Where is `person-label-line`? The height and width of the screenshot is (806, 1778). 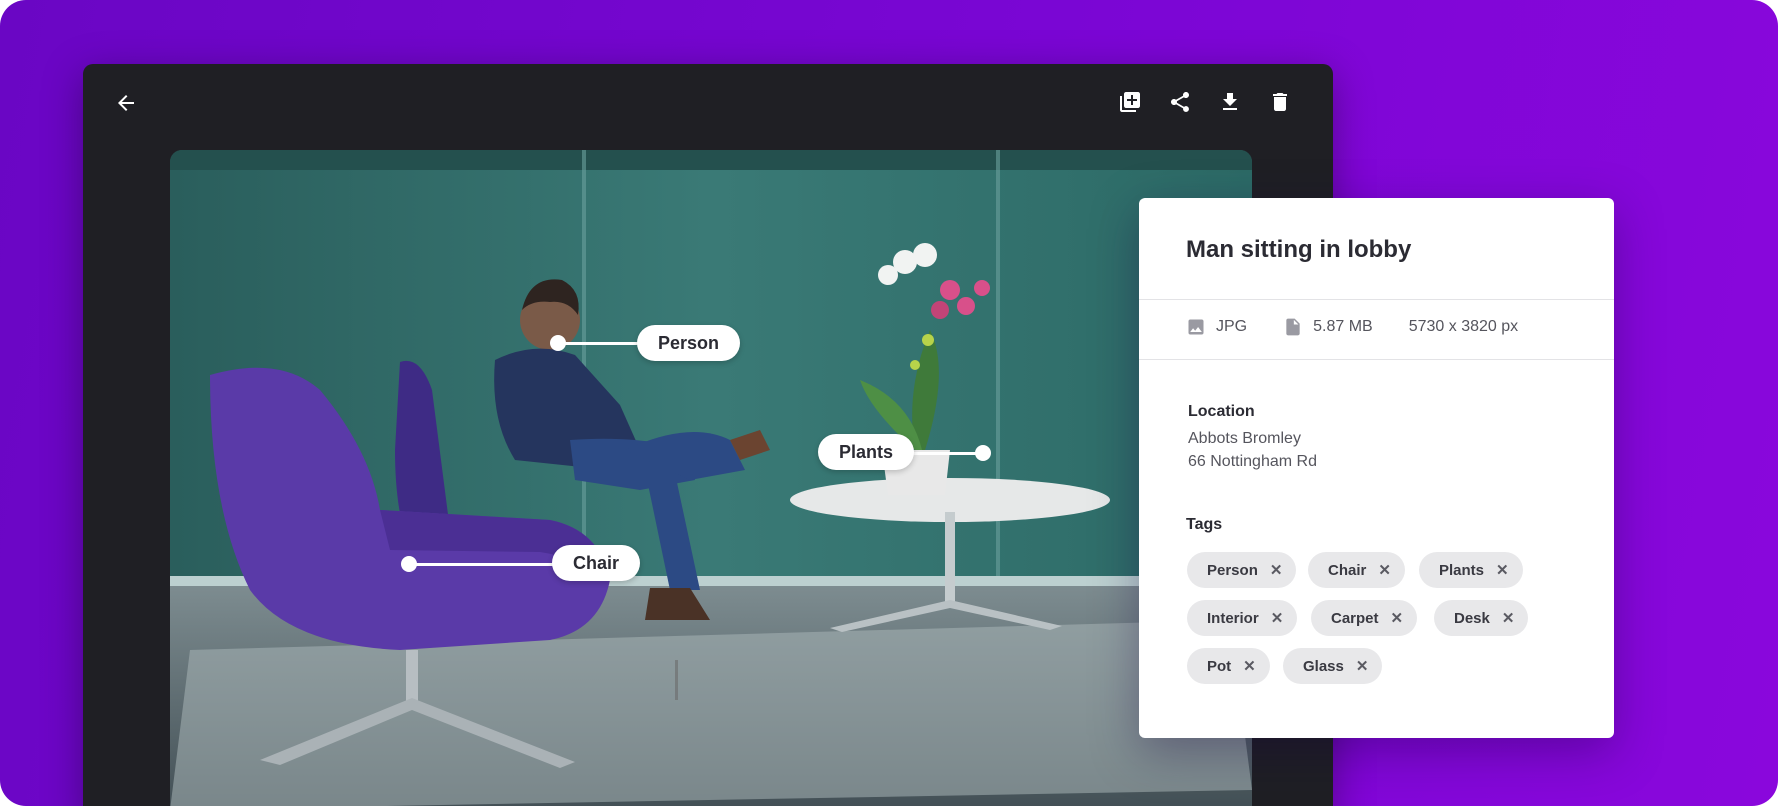 person-label-line is located at coordinates (598, 343).